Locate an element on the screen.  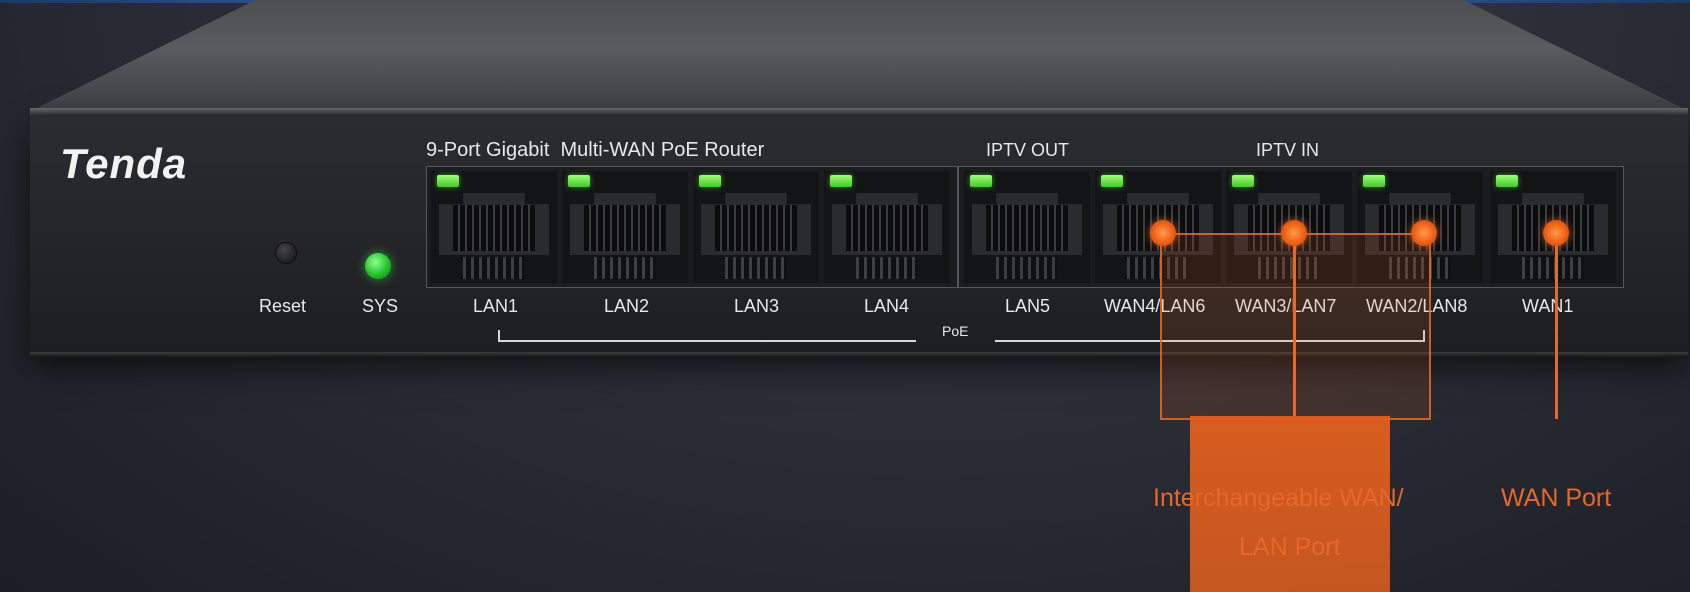
poe-bracket-left is located at coordinates (707, 336).